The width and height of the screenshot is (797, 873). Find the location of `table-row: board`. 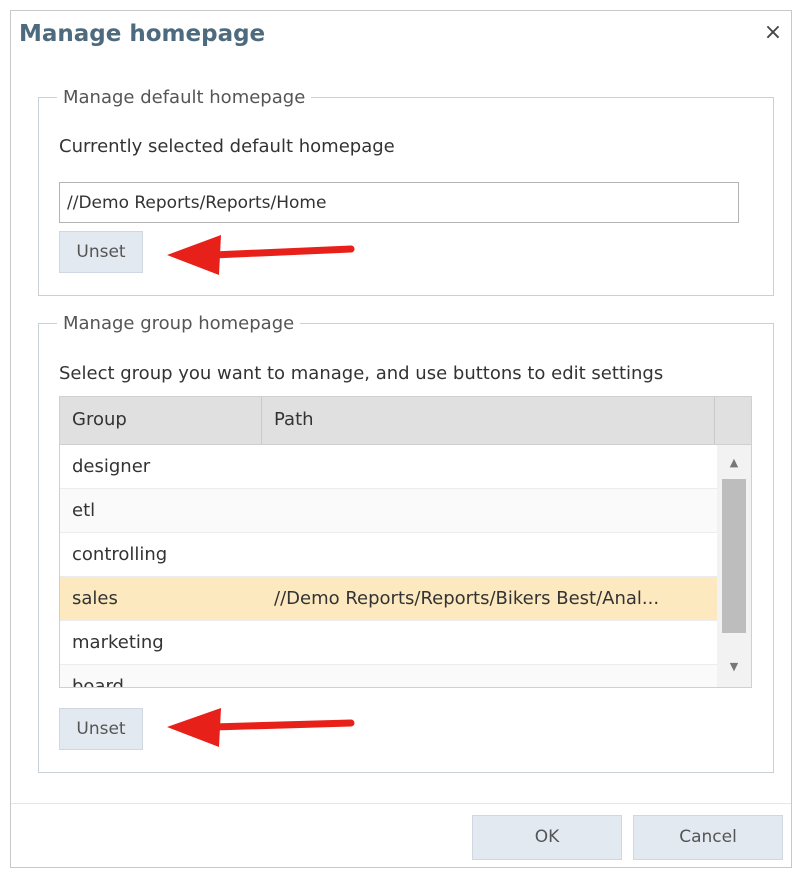

table-row: board is located at coordinates (388, 676).